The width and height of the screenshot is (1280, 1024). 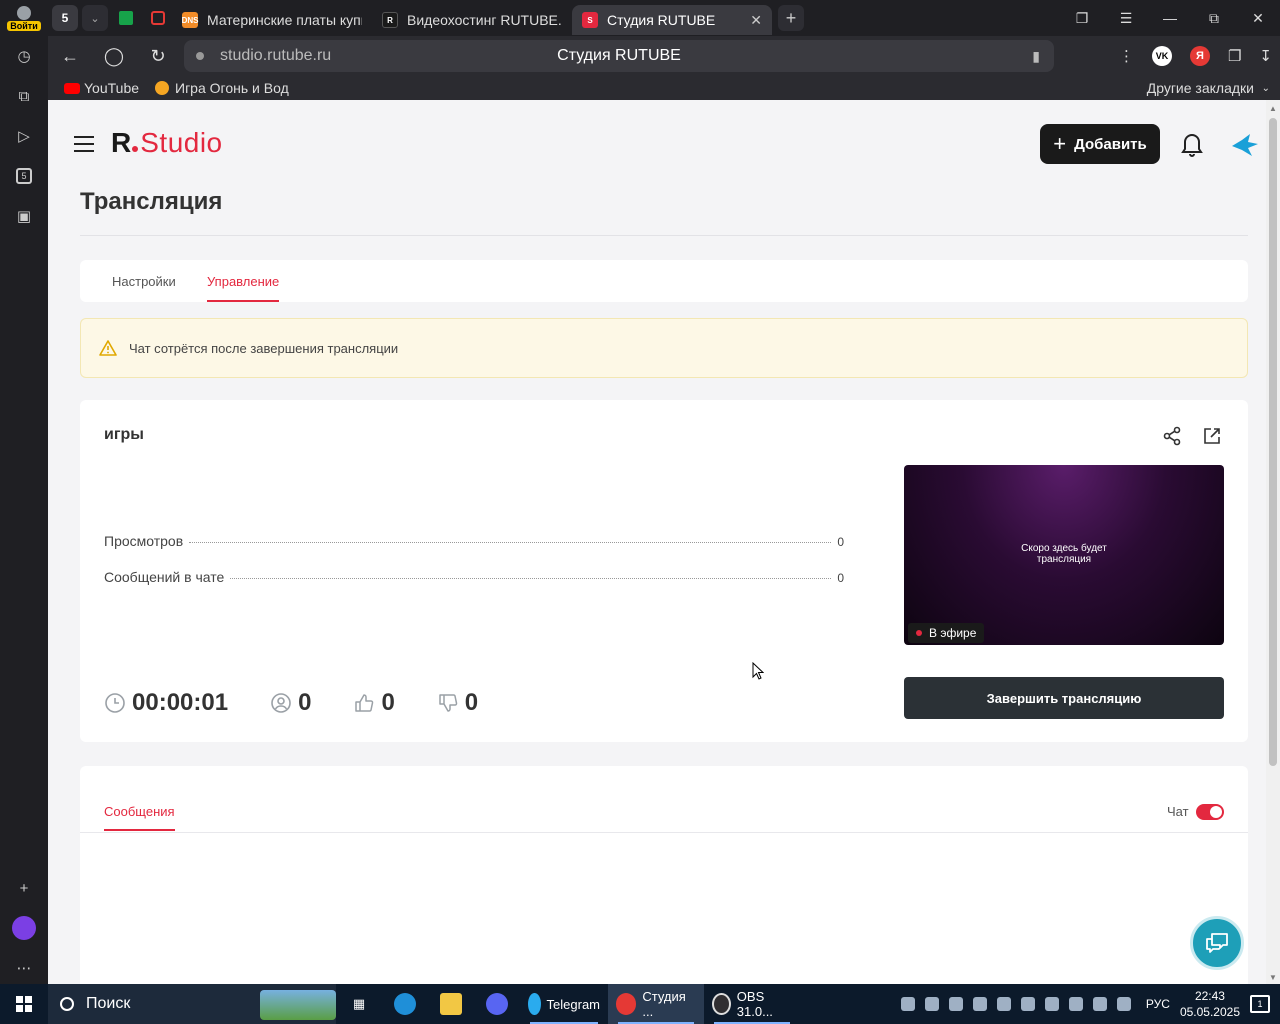 I want to click on discord-app, so click(x=497, y=1004).